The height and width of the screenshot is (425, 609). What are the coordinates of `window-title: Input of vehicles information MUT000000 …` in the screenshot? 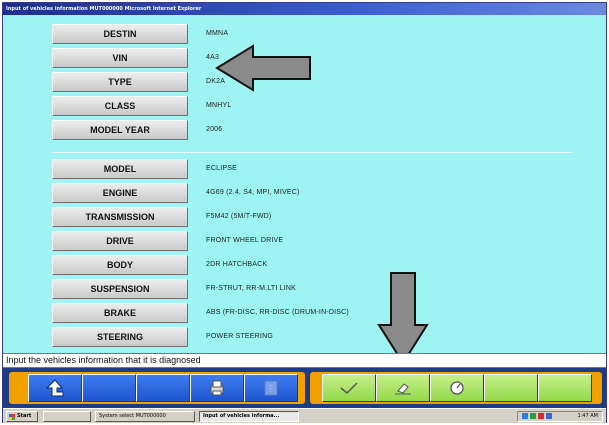 It's located at (304, 9).